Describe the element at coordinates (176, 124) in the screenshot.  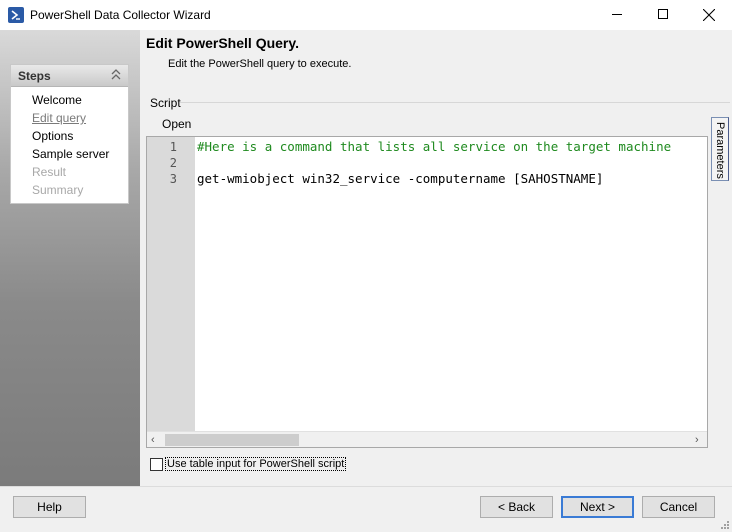
I see `open-button: Open` at that location.